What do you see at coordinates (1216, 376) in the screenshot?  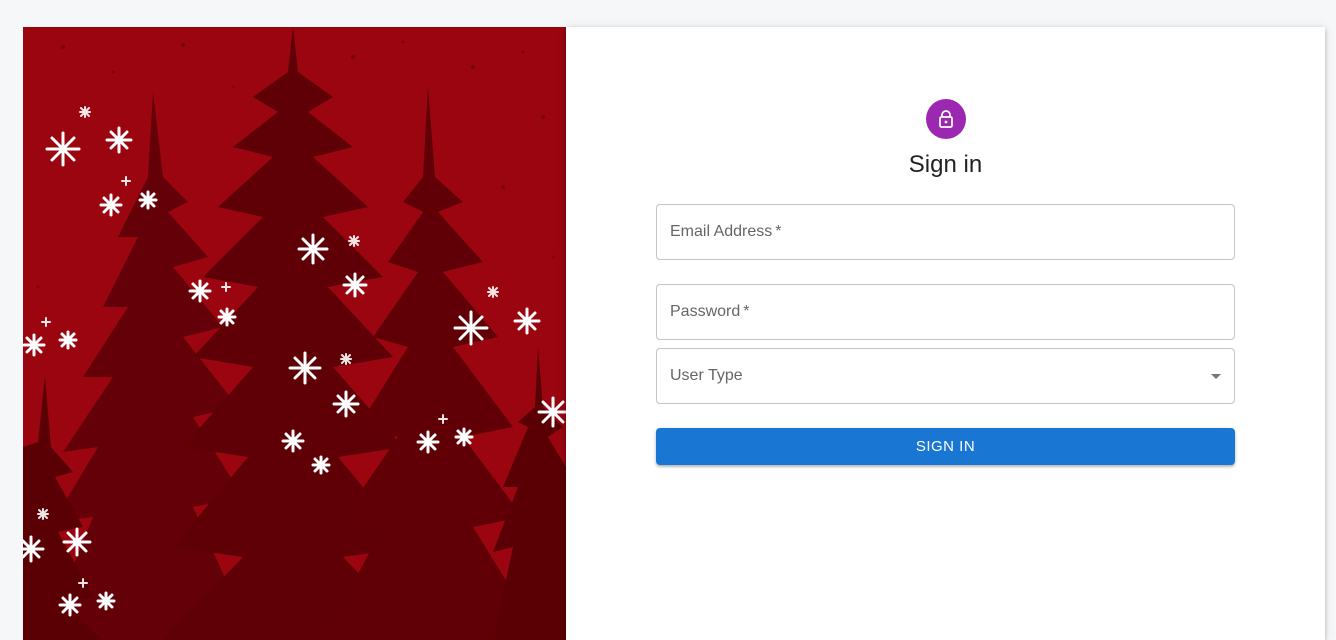 I see `chevron-down-icon` at bounding box center [1216, 376].